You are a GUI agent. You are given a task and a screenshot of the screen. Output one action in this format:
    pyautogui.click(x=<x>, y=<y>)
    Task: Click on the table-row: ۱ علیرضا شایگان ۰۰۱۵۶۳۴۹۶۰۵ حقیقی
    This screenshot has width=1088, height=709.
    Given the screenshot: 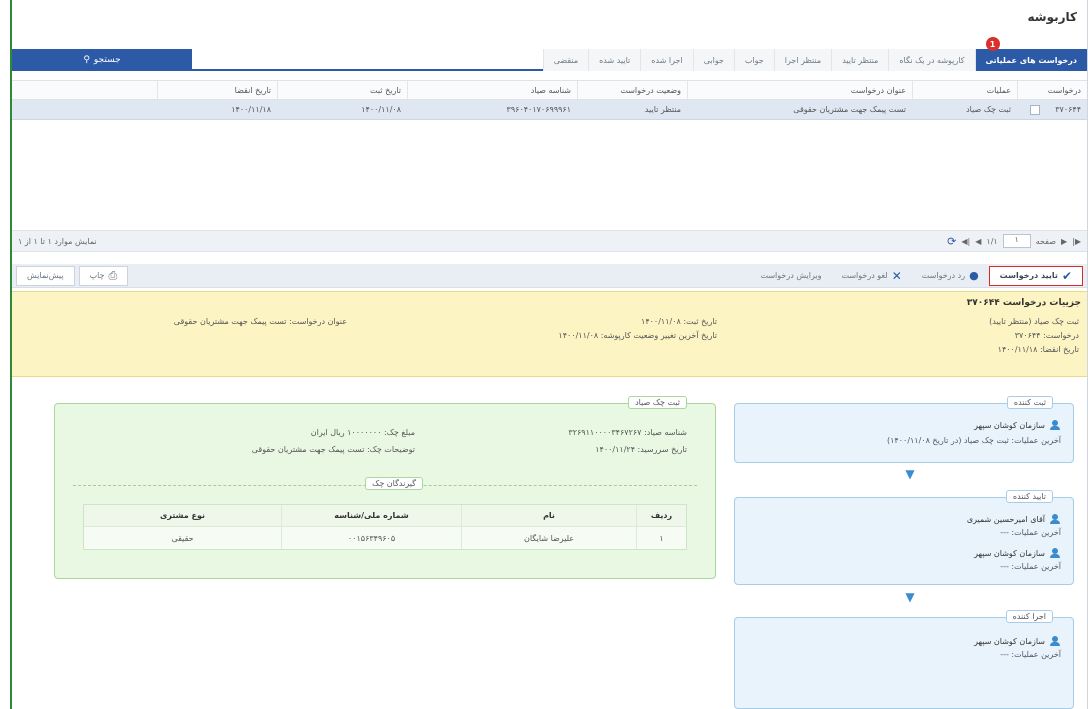 What is the action you would take?
    pyautogui.click(x=385, y=538)
    